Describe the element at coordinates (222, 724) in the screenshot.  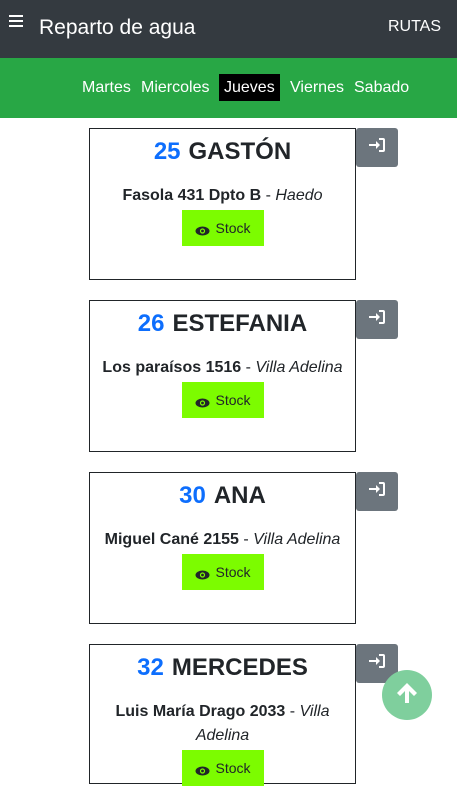
I see `customer-address: Luis María Drago 2033 - Villa Adelina` at that location.